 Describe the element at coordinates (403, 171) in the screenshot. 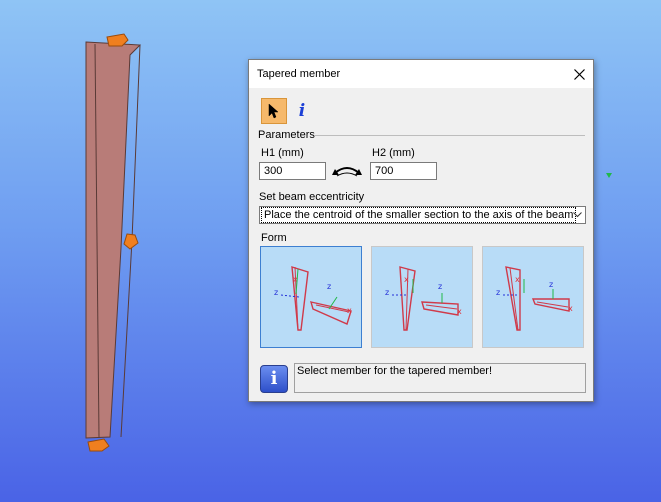

I see `h2-input: 700` at that location.